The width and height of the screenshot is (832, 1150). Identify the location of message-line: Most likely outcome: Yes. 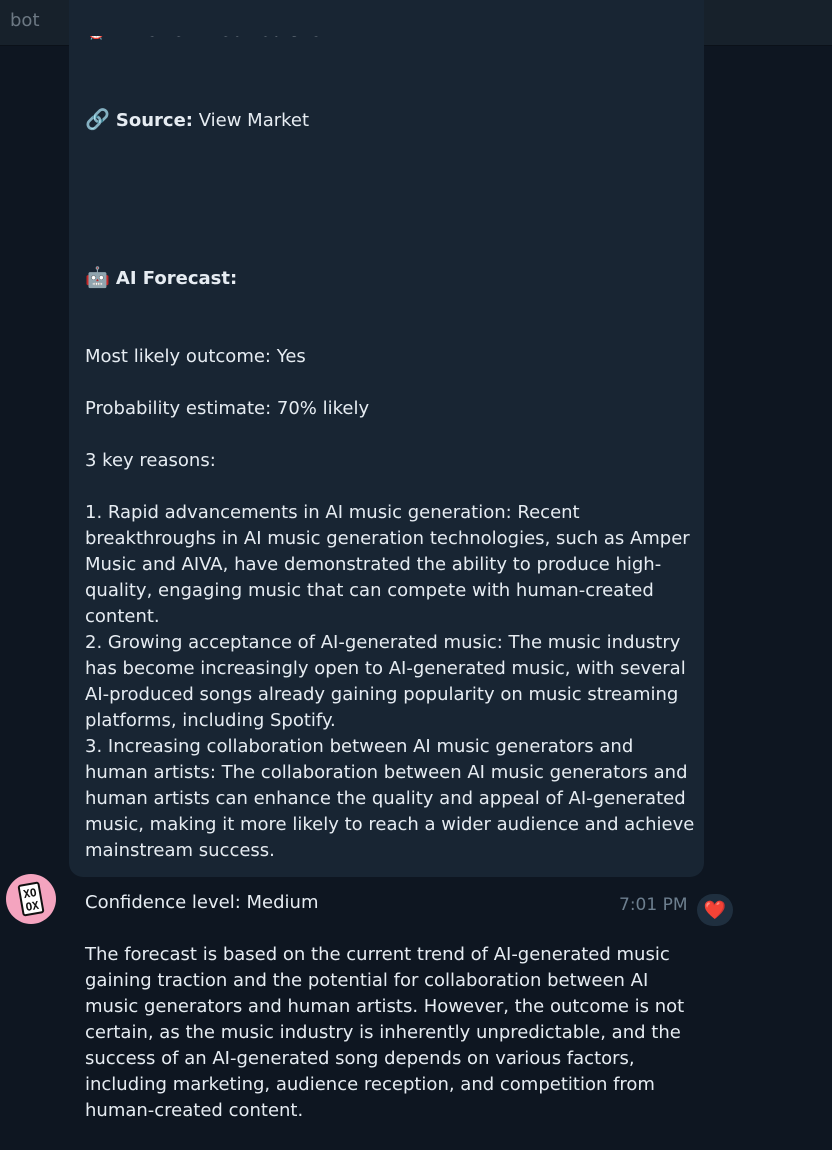
(195, 356).